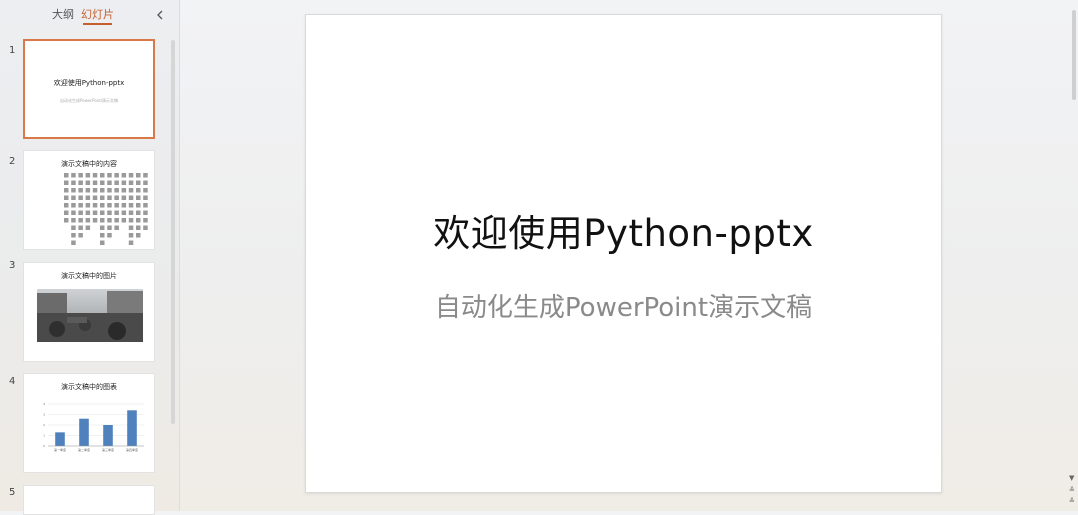  Describe the element at coordinates (97, 15) in the screenshot. I see `tab-slides: 幻灯片` at that location.